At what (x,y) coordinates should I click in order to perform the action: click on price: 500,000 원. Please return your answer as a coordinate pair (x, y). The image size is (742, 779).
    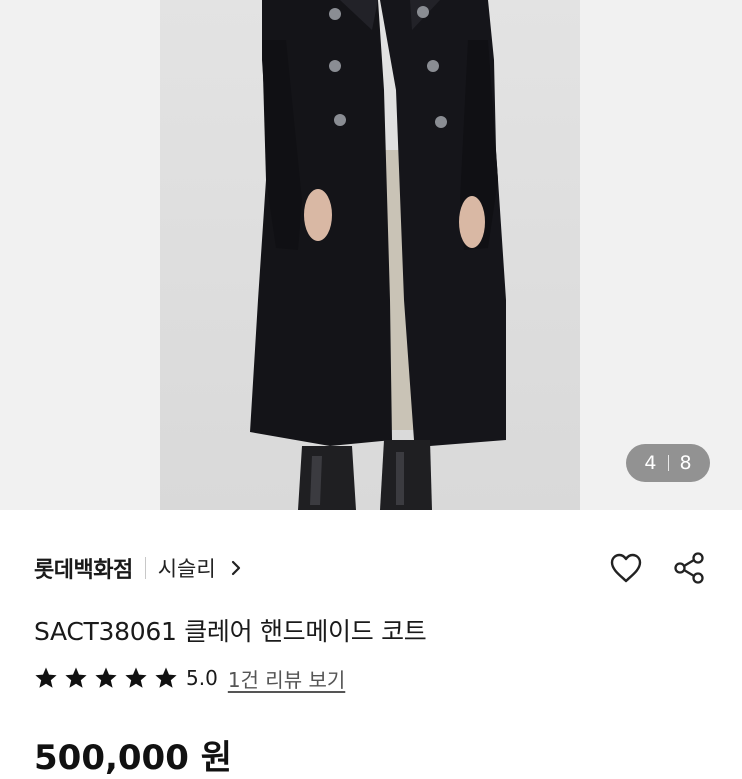
    Looking at the image, I should click on (133, 758).